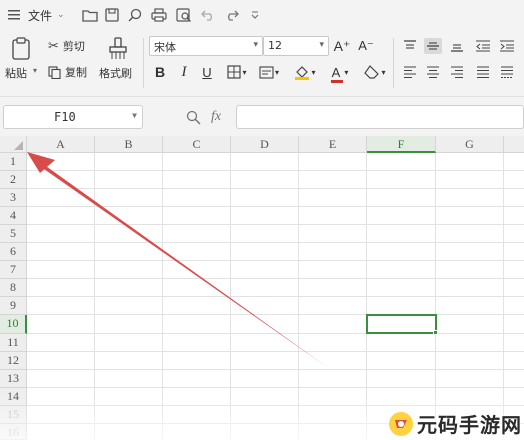 Image resolution: width=524 pixels, height=440 pixels. Describe the element at coordinates (184, 15) in the screenshot. I see `print-preview-icon` at that location.